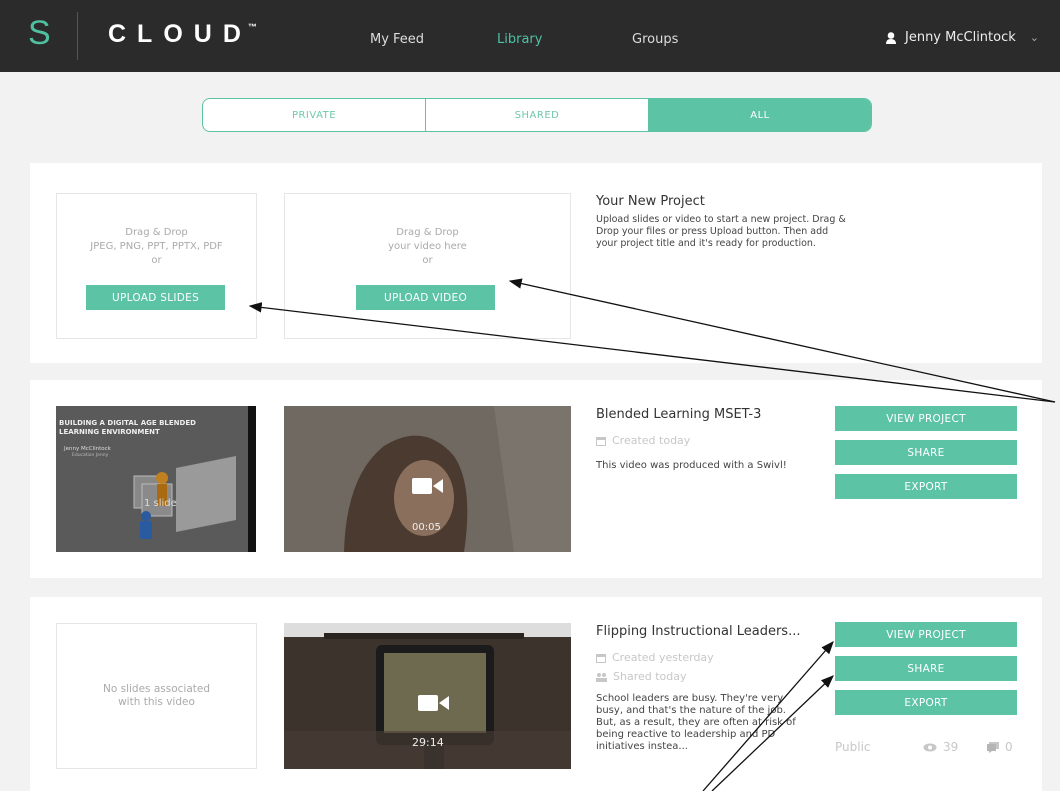 This screenshot has width=1060, height=791. I want to click on logo-text: CLOUD, so click(180, 34).